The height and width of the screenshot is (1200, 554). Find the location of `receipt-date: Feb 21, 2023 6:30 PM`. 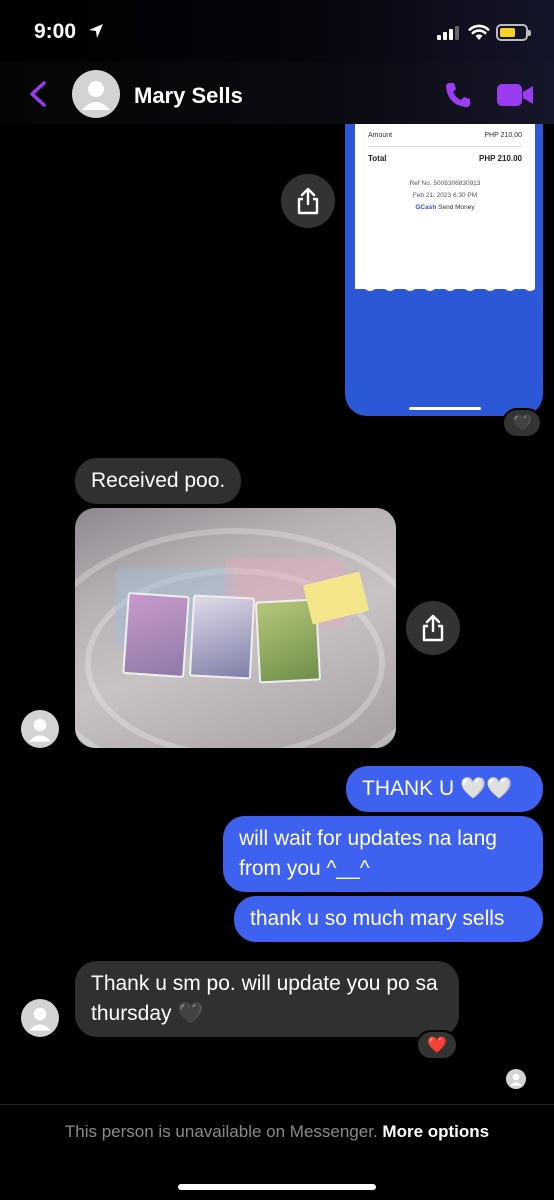

receipt-date: Feb 21, 2023 6:30 PM is located at coordinates (445, 195).